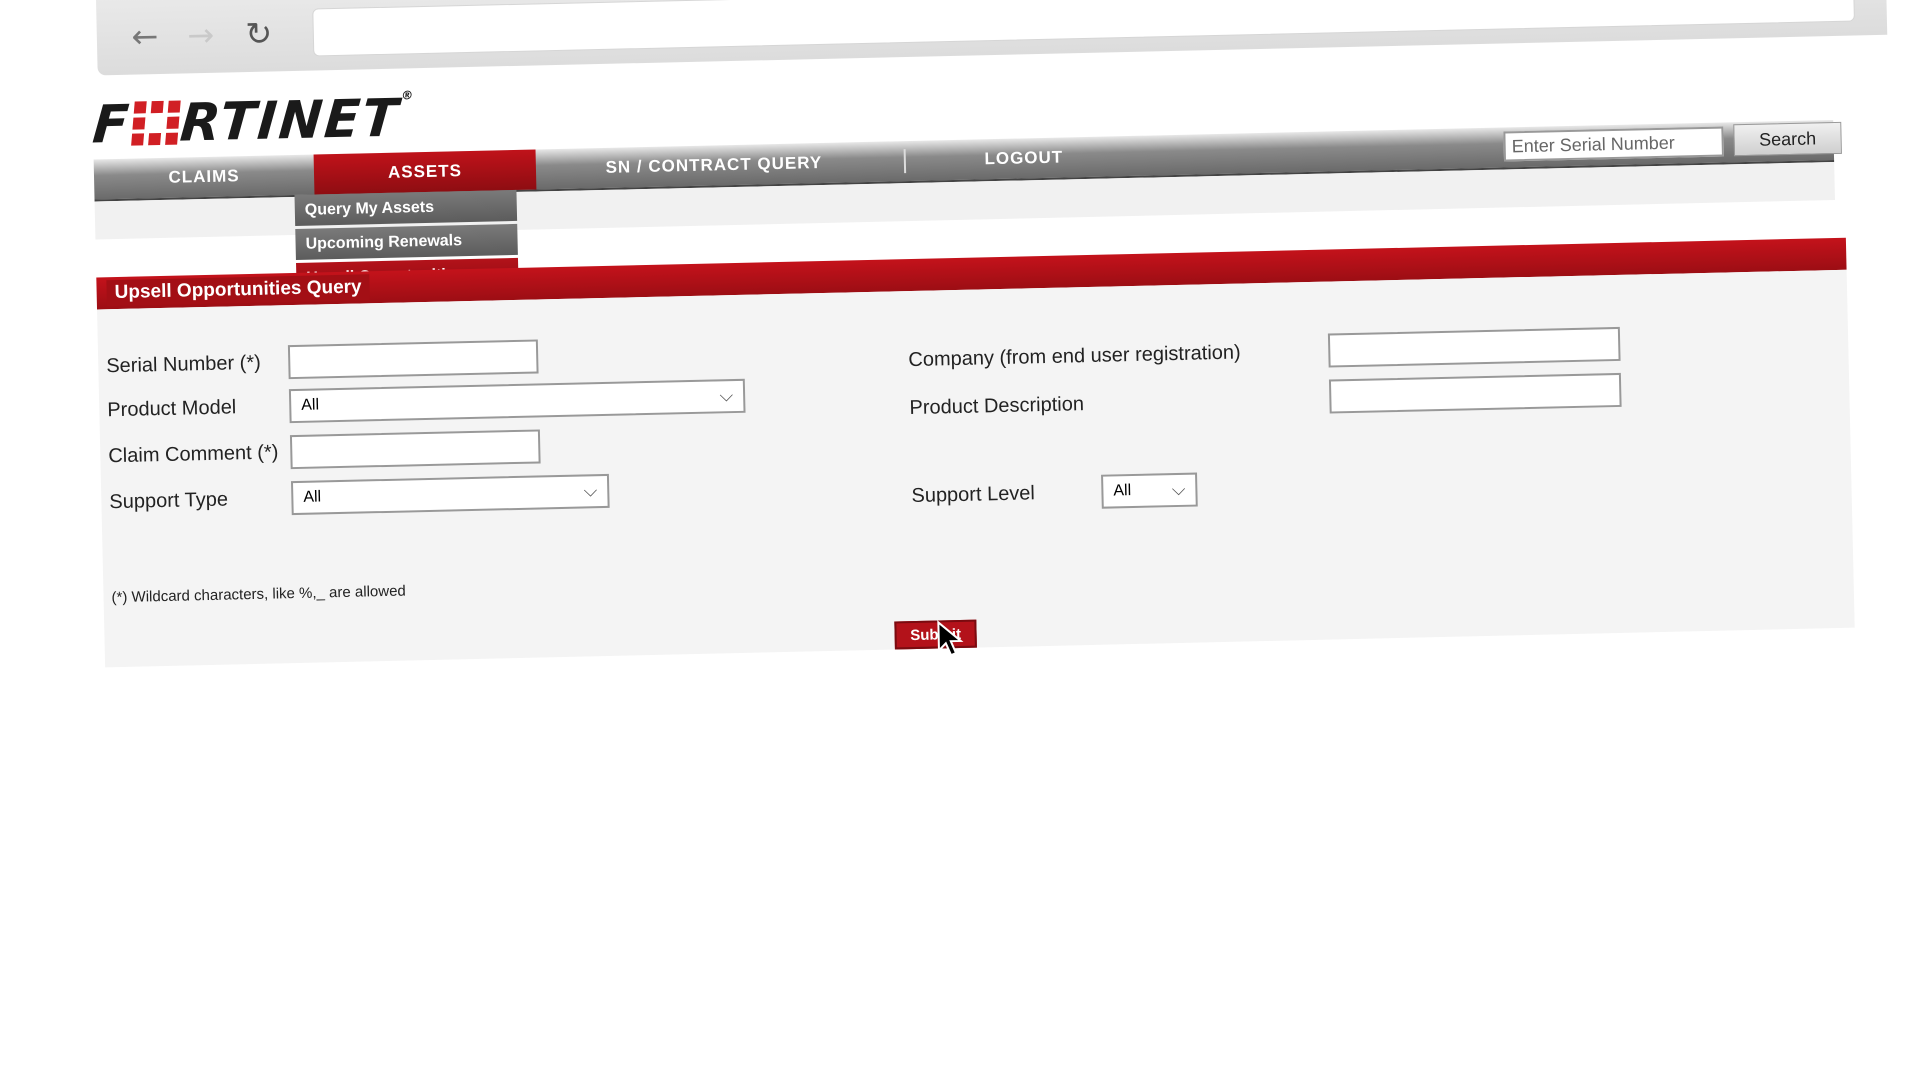 This screenshot has width=1920, height=1080. Describe the element at coordinates (406, 241) in the screenshot. I see `submenu-upcoming-renewals: Upcoming Renewals` at that location.